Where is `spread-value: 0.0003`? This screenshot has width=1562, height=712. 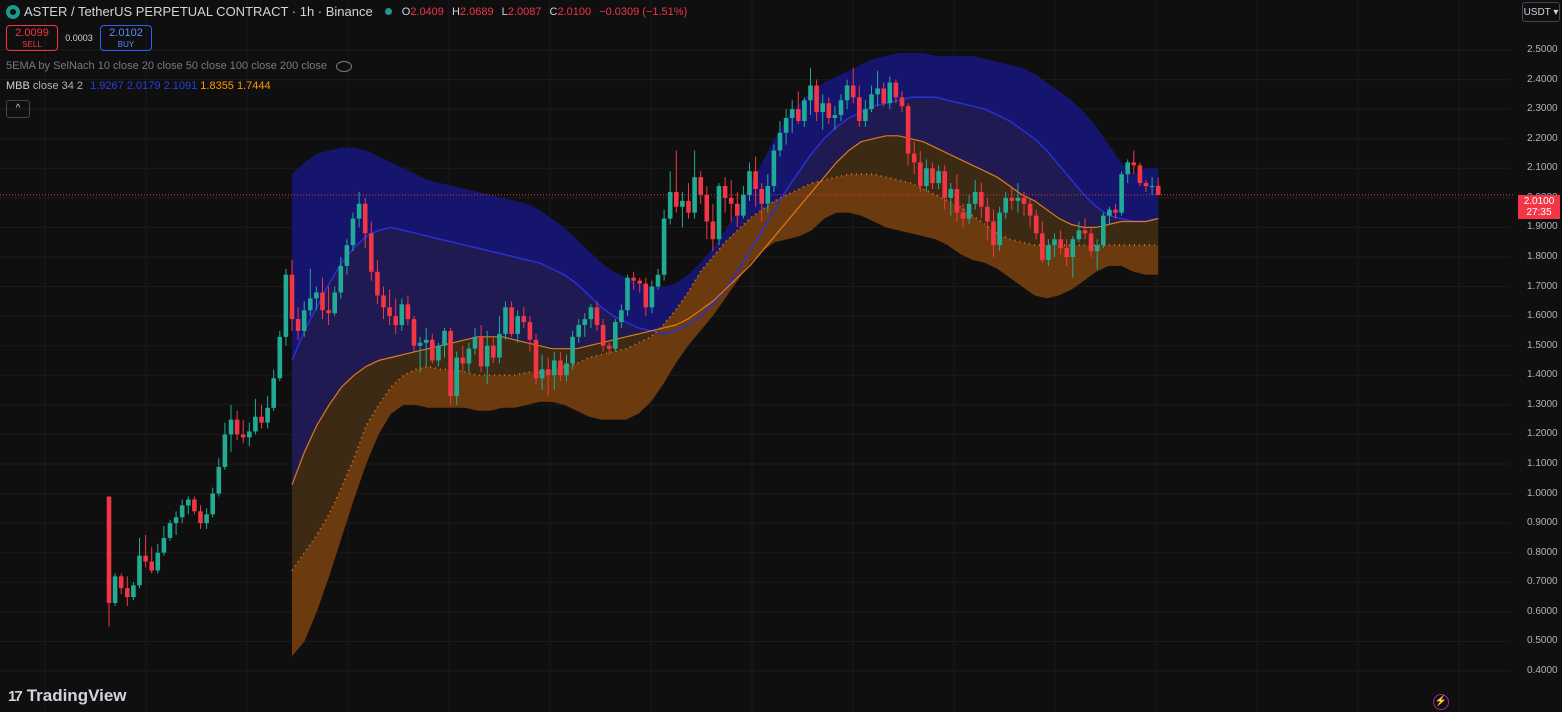
spread-value: 0.0003 is located at coordinates (79, 38).